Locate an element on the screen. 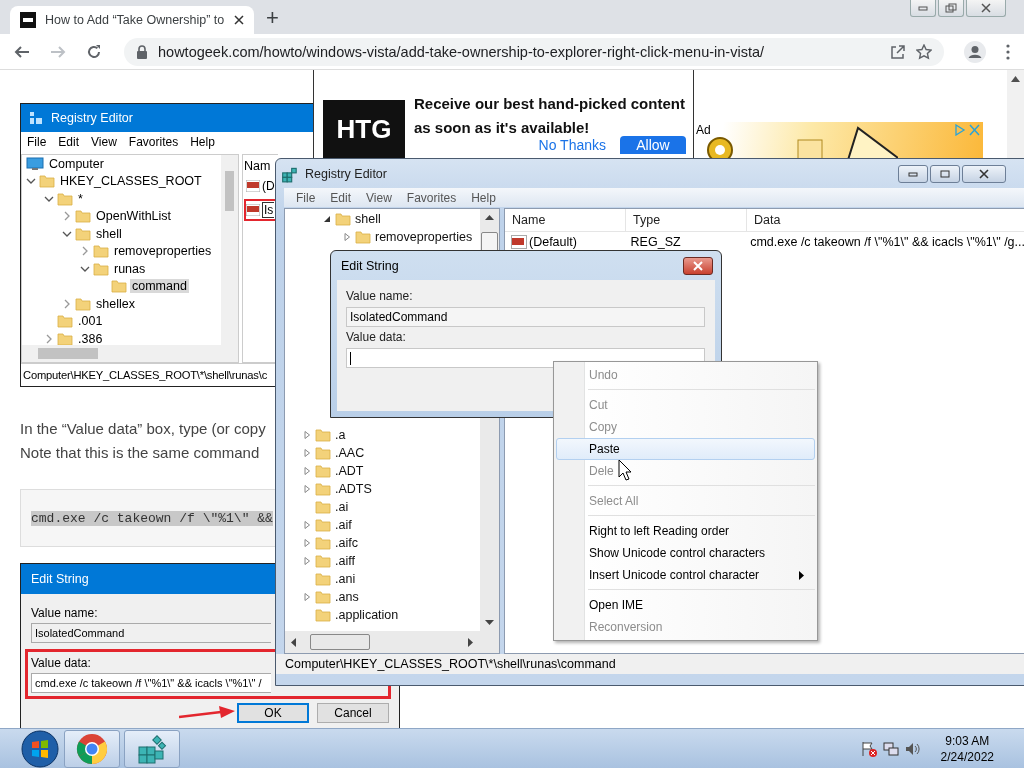  tree-item: .386 is located at coordinates (90, 338).